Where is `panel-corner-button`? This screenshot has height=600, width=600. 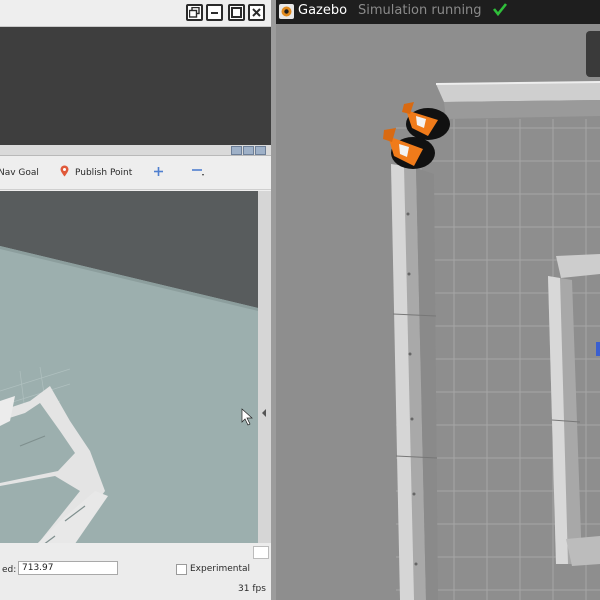 panel-corner-button is located at coordinates (261, 552).